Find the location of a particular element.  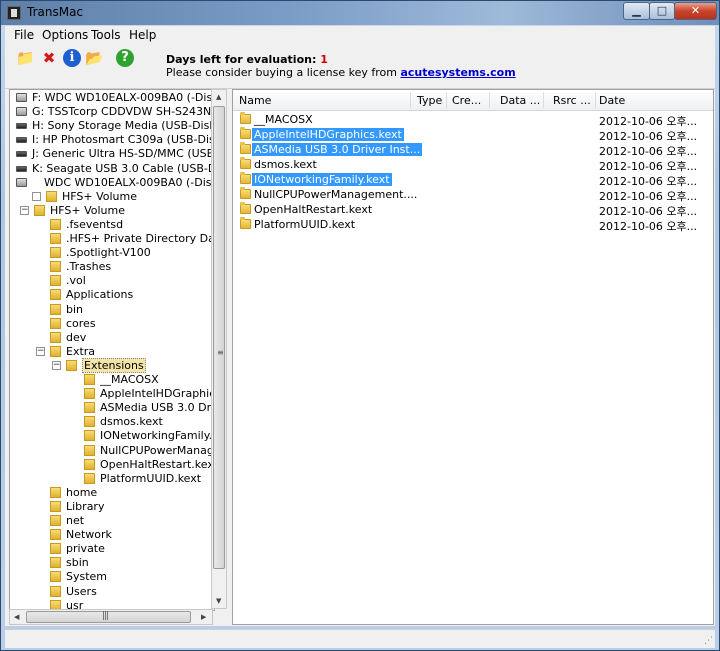

tree-hscroll-thumb: ||| is located at coordinates (108, 617).